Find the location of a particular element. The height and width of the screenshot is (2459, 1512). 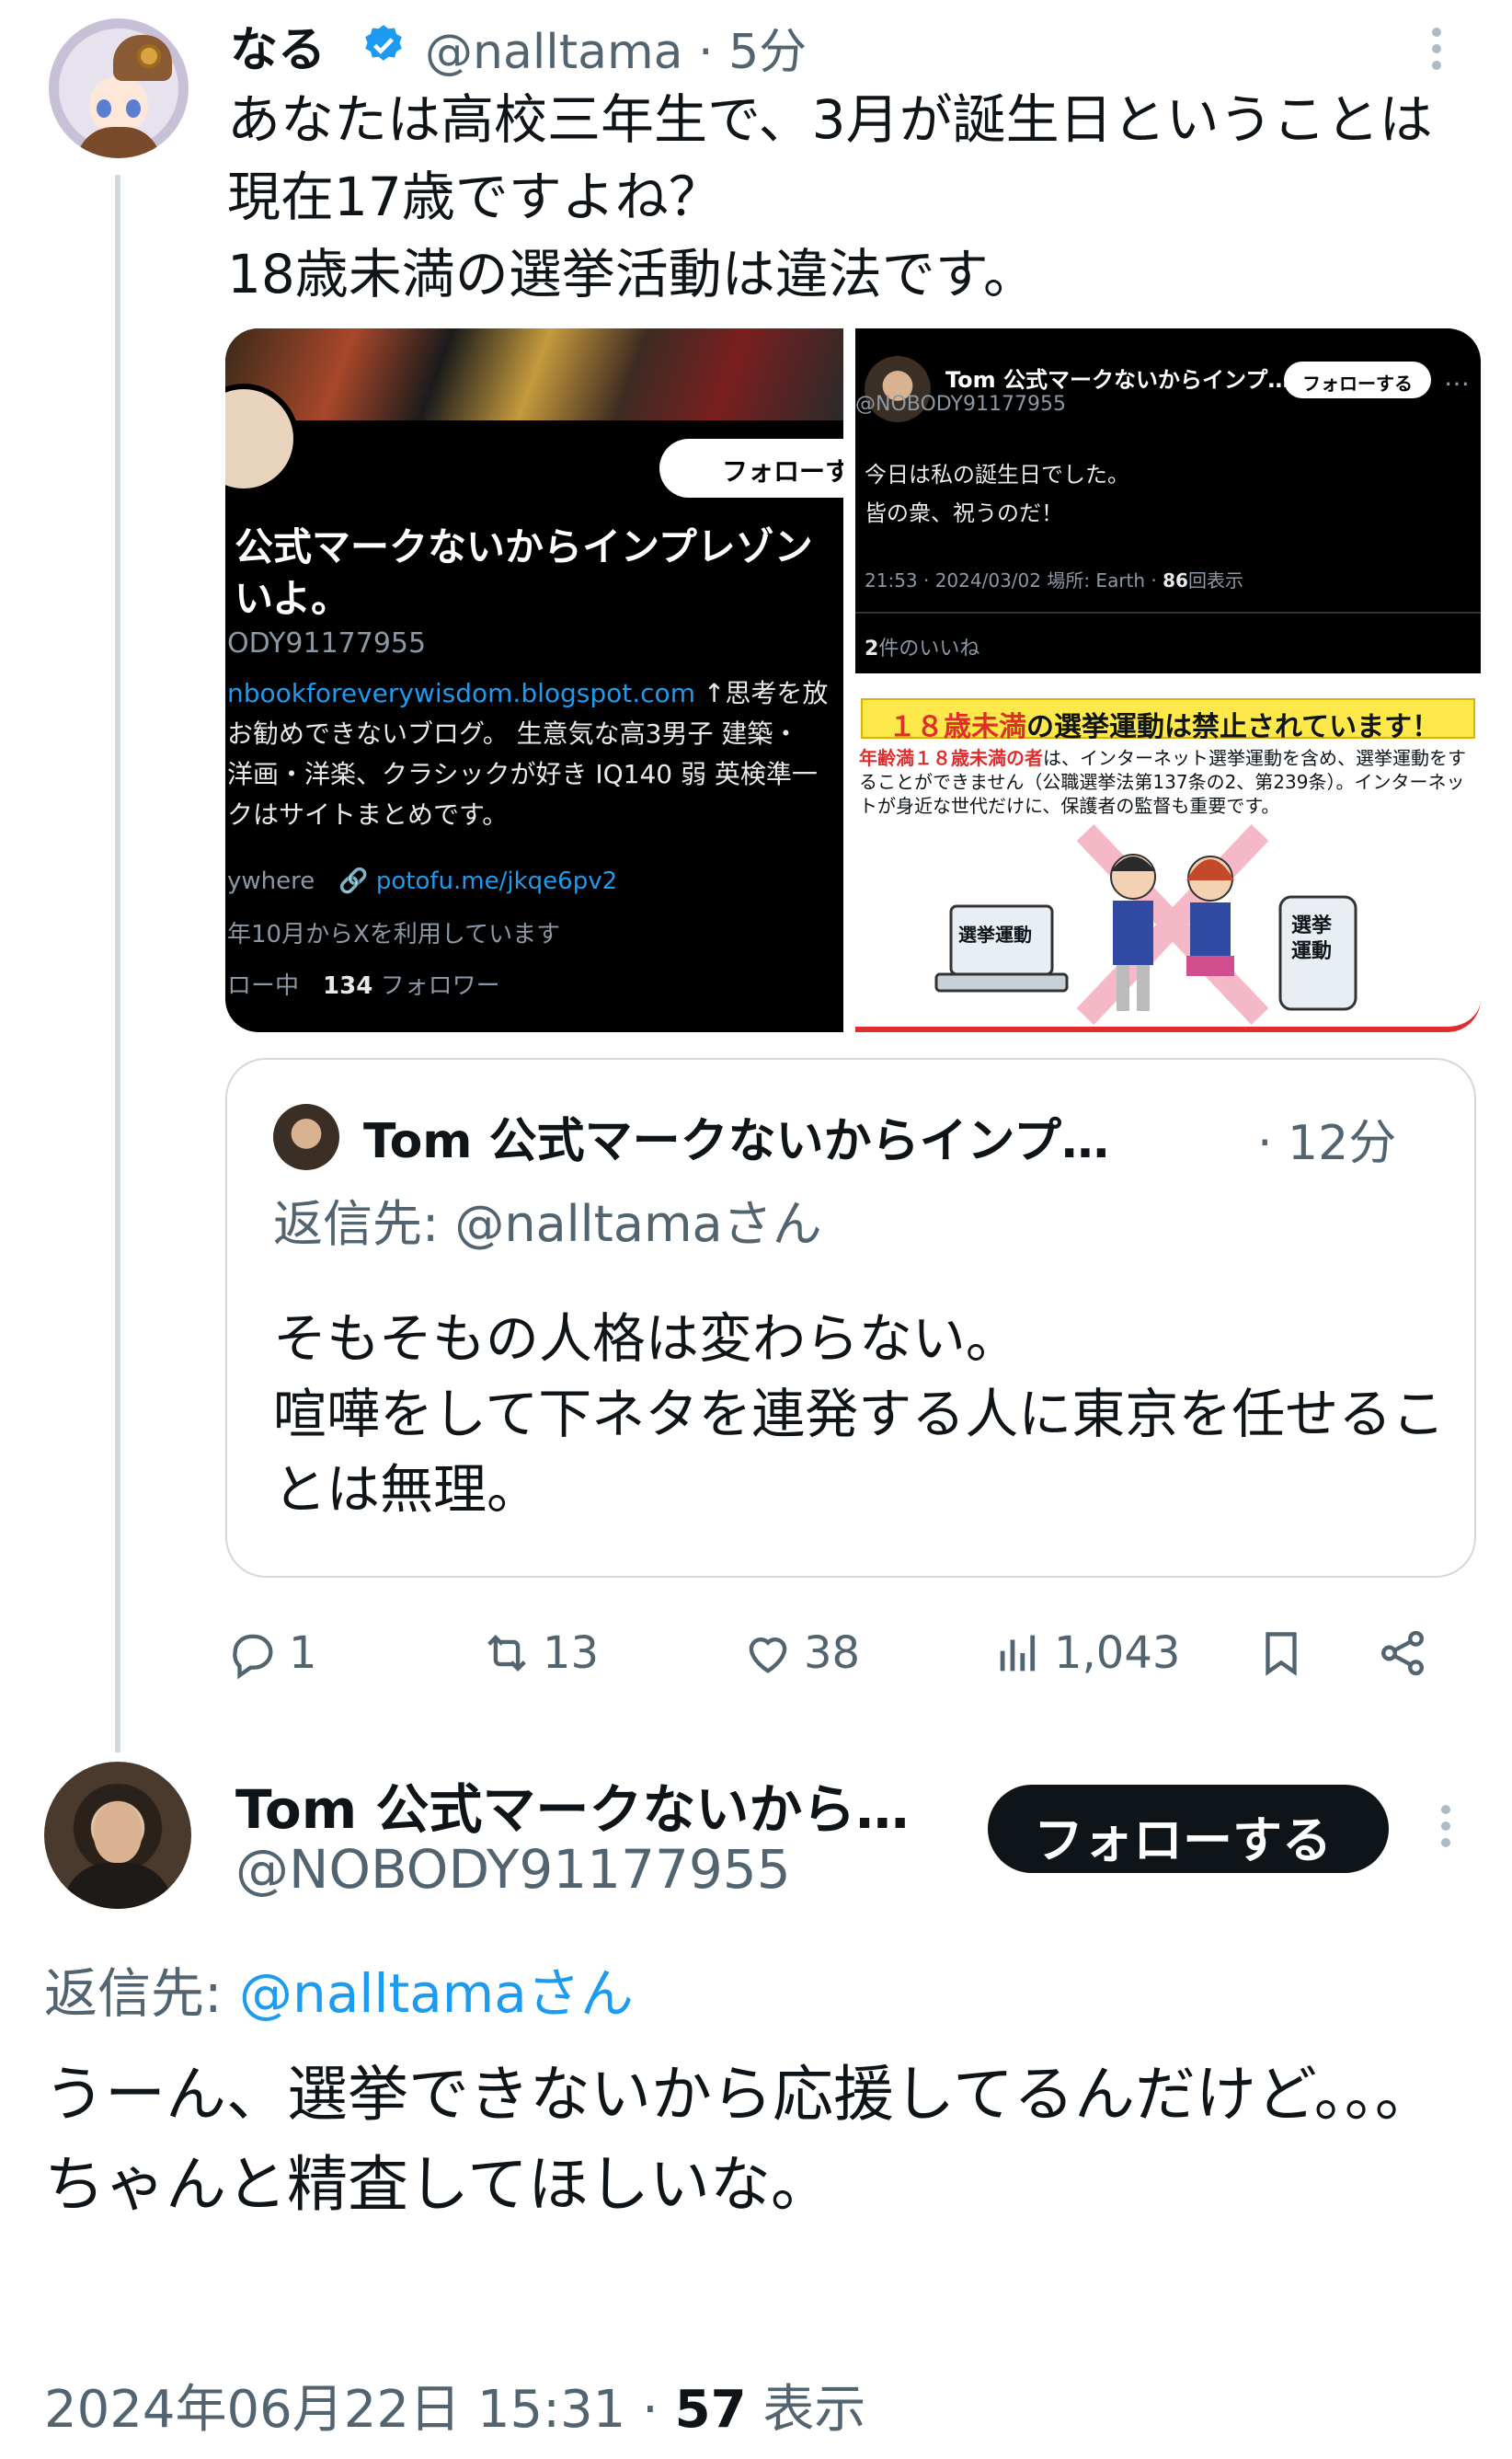

author-handle: @nalltama is located at coordinates (554, 53).